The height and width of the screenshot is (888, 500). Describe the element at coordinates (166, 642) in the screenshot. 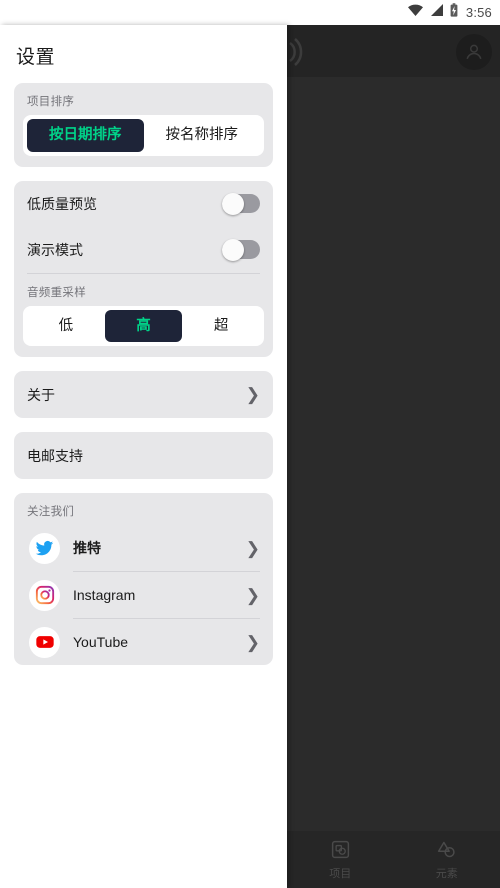

I see `youtube-row-body: YouTube ❯` at that location.